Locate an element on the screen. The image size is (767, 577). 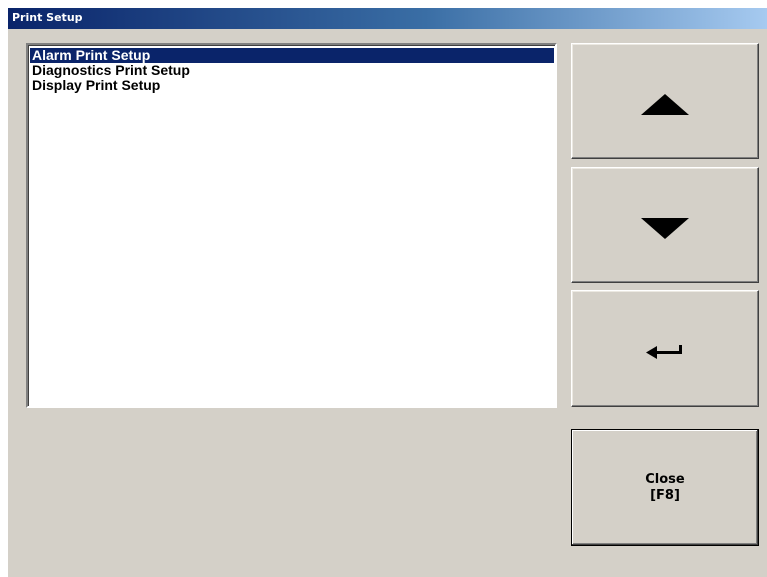
window-title: Print Setup is located at coordinates (47, 17).